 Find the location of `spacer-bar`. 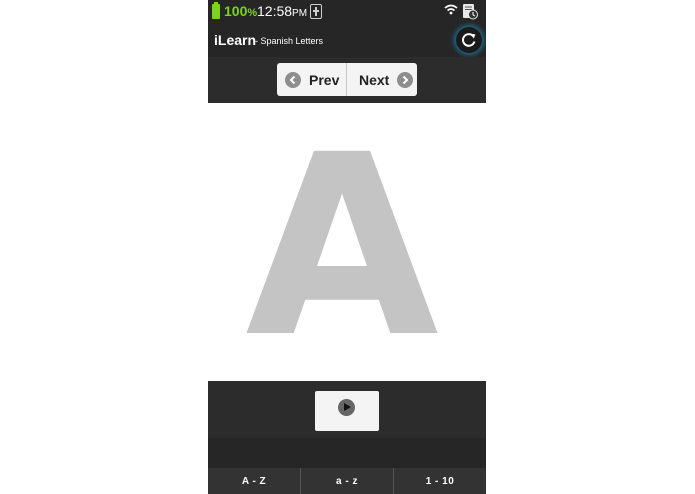

spacer-bar is located at coordinates (347, 453).